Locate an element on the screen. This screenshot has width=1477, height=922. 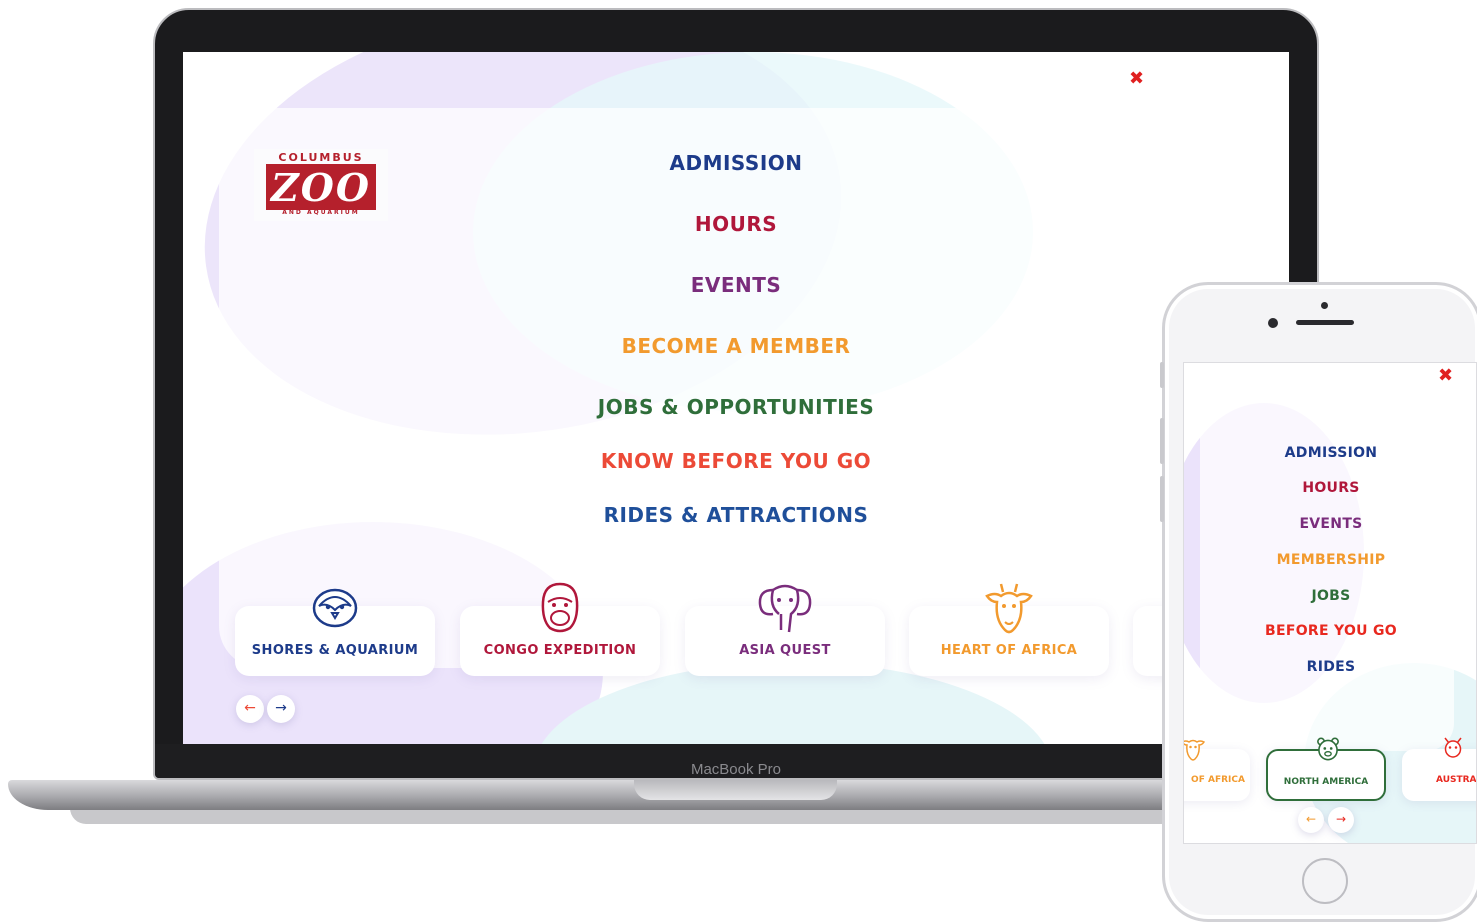
mobile-carousel-prev-button: ← is located at coordinates (1311, 820).